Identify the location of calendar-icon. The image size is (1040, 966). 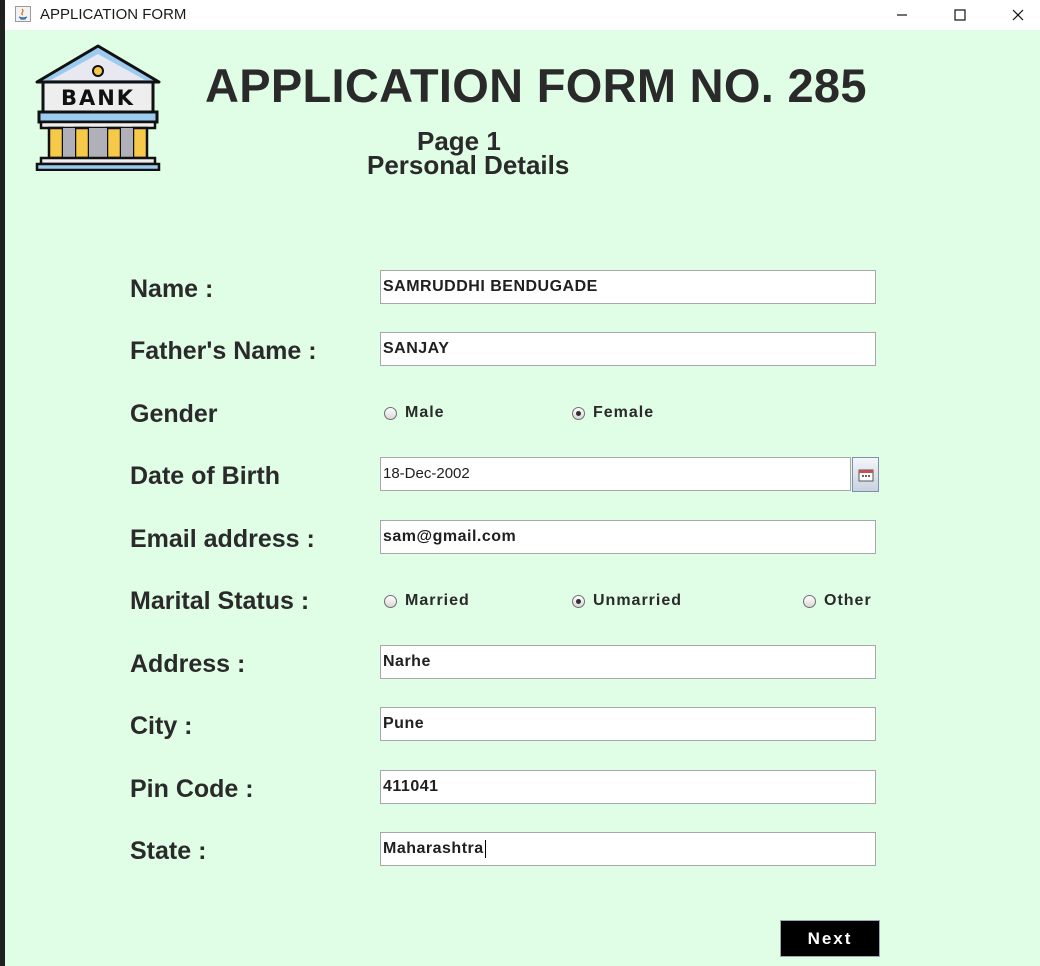
(865, 475).